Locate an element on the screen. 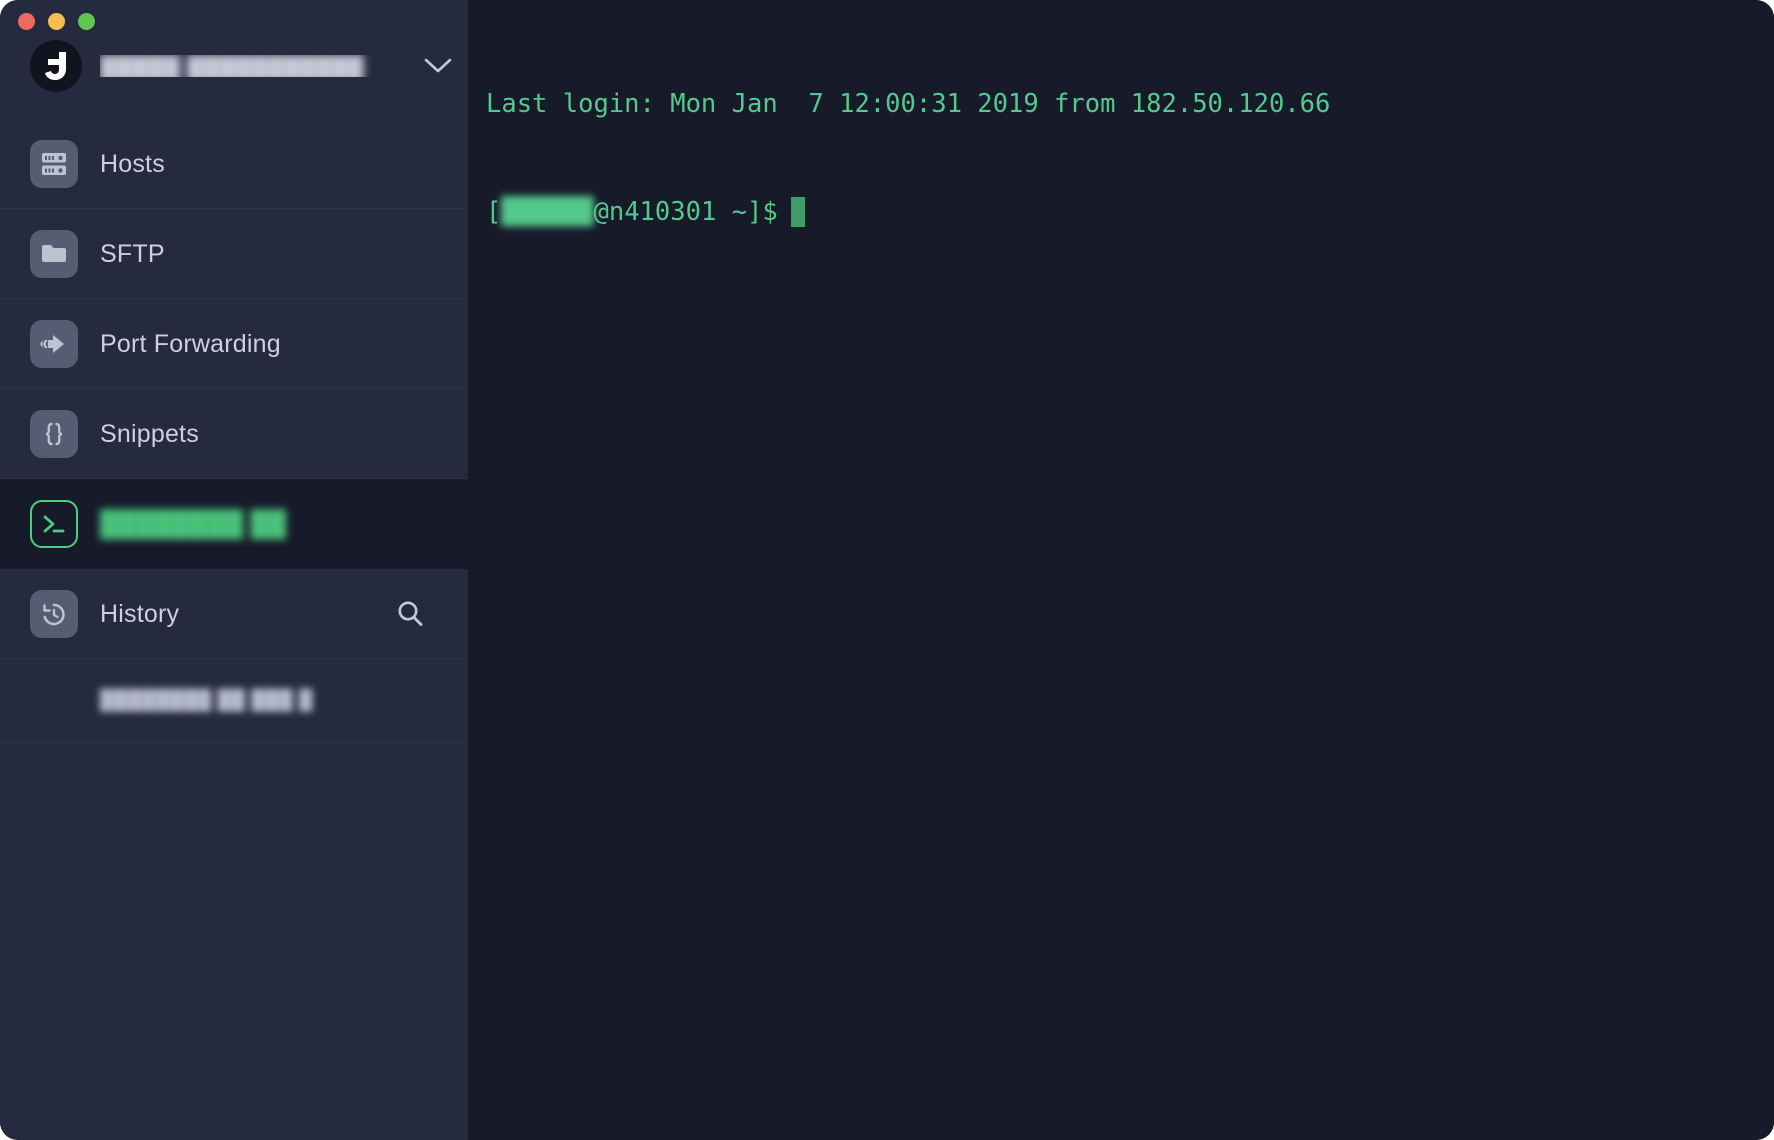 This screenshot has height=1140, width=1774. sidebar-item-terminal-session: ████████ ██ is located at coordinates (234, 524).